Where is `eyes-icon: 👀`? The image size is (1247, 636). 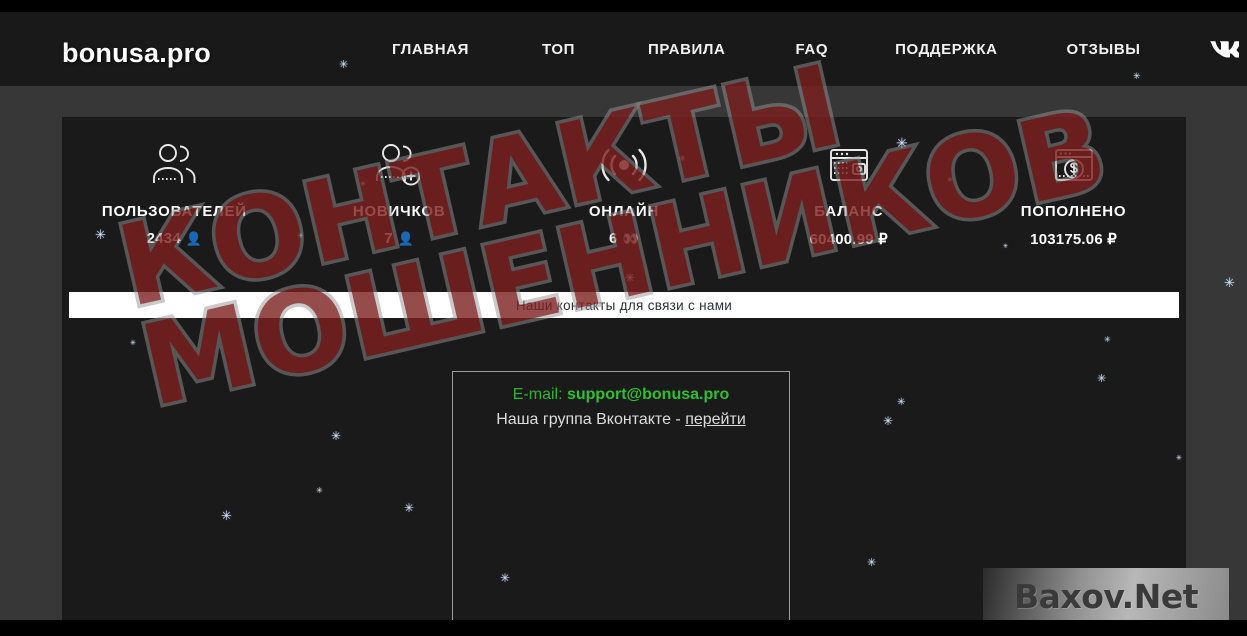
eyes-icon: 👀 is located at coordinates (630, 238).